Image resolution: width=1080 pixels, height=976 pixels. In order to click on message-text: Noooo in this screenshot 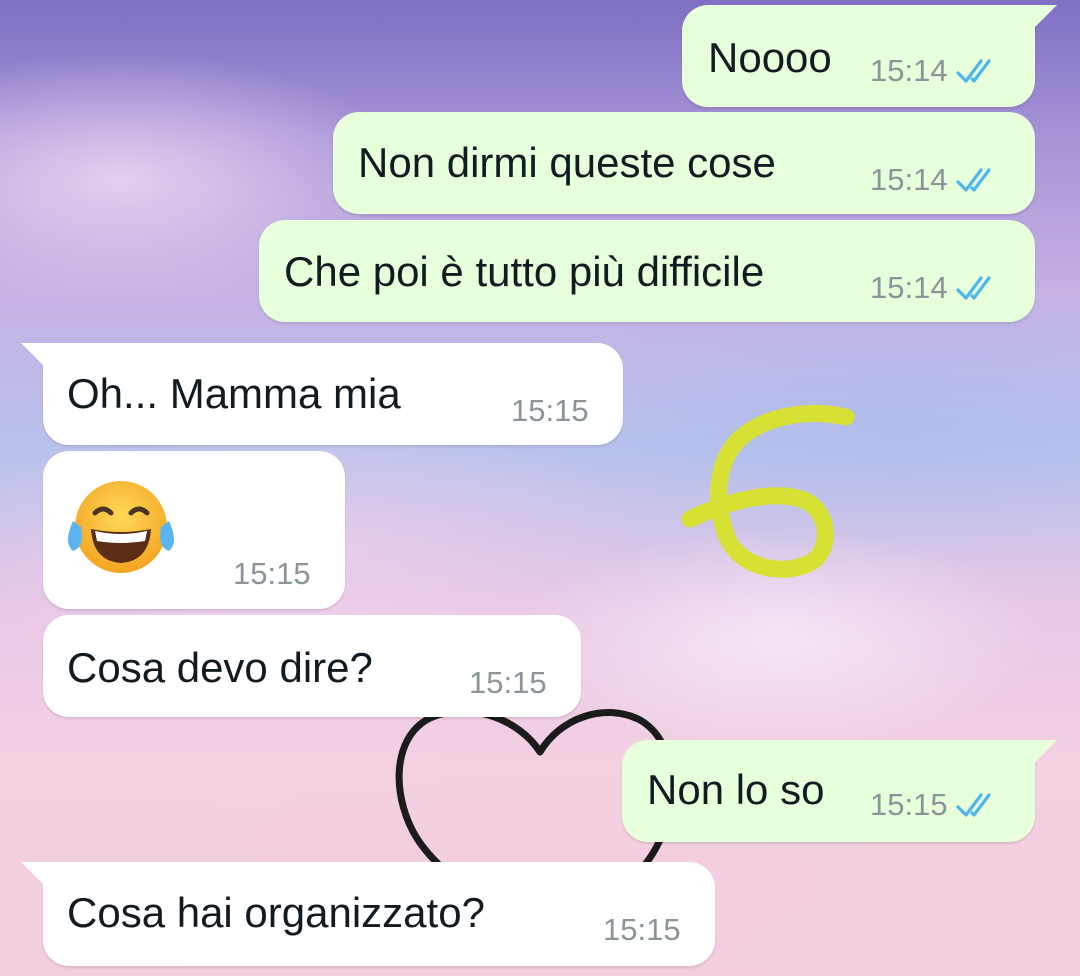, I will do `click(770, 57)`.